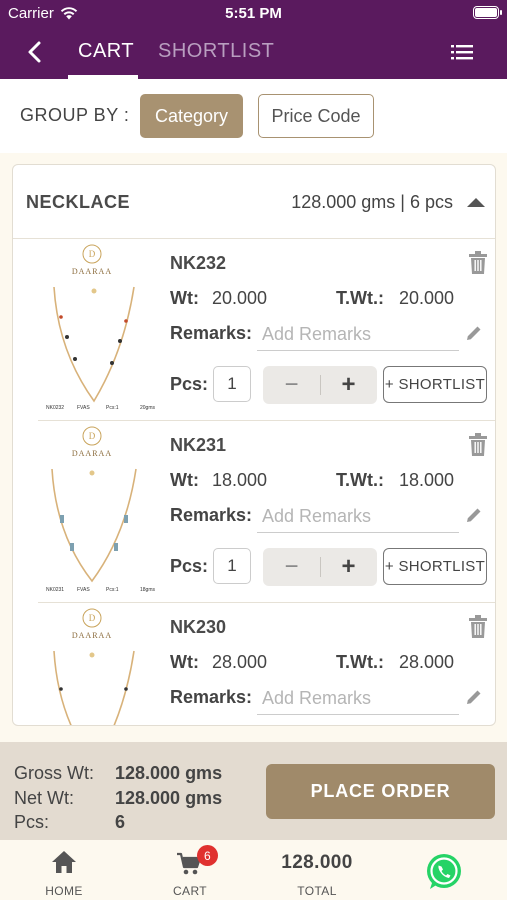  I want to click on status-time: 5:51 PM, so click(253, 13).